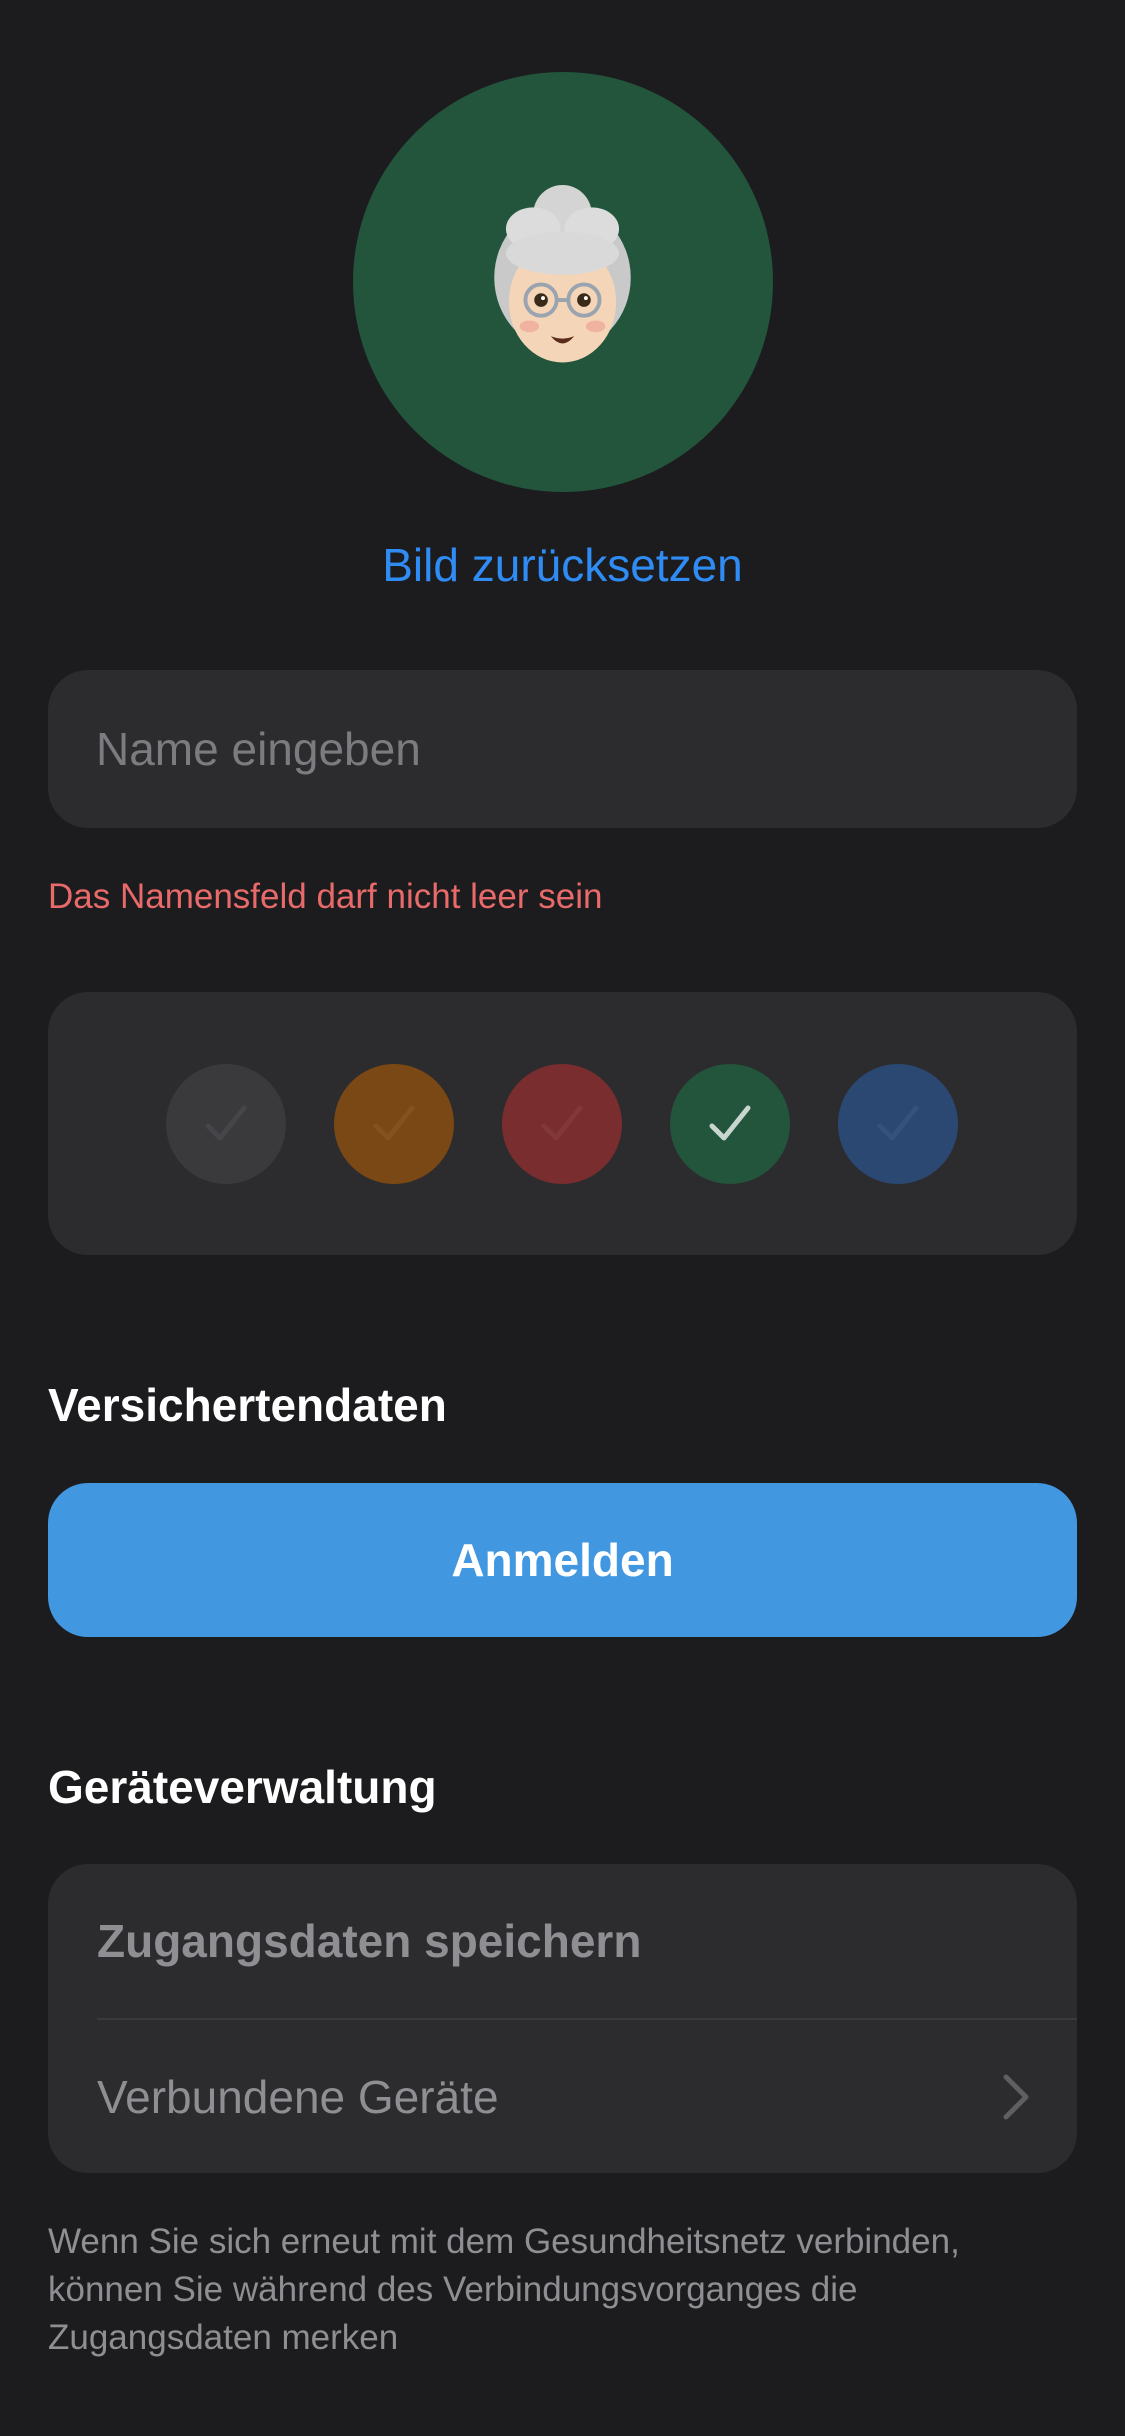 The height and width of the screenshot is (2436, 1125). Describe the element at coordinates (247, 1405) in the screenshot. I see `insurance-section-title: Versichertendaten` at that location.